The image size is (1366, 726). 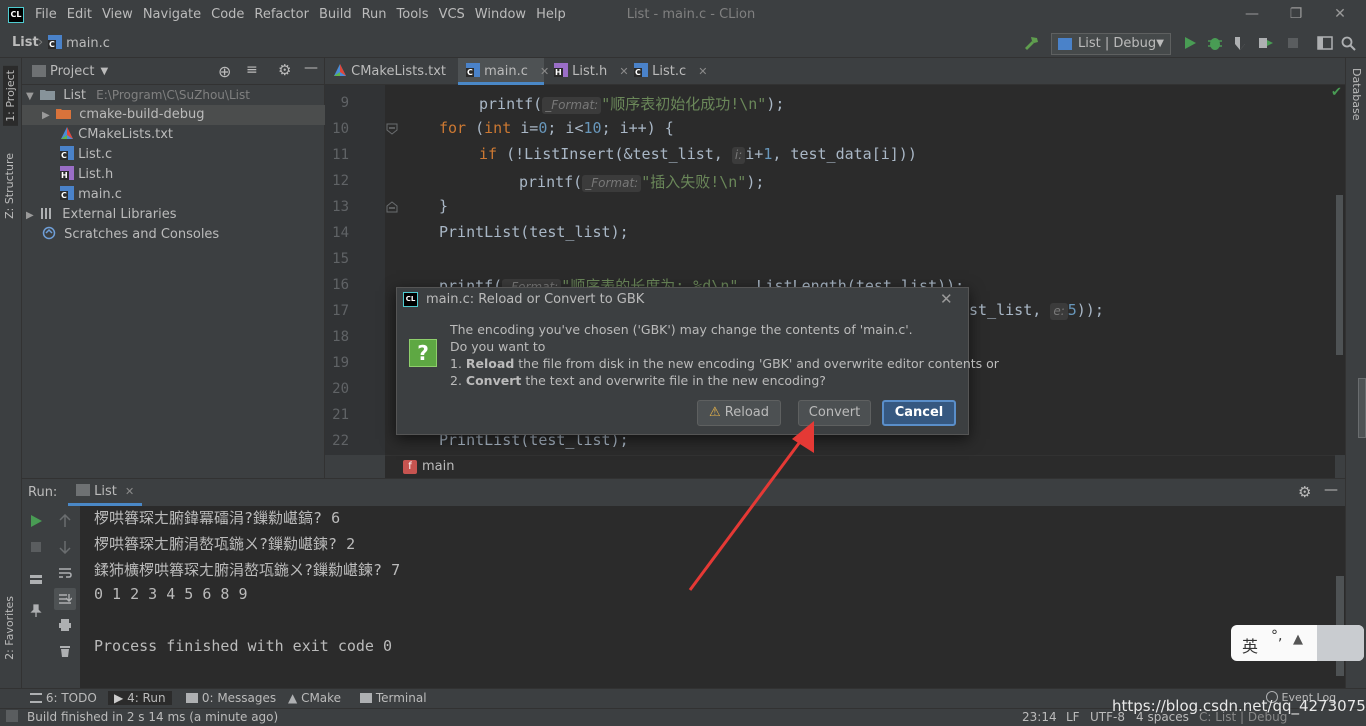 What do you see at coordinates (551, 14) in the screenshot?
I see `menu-help: Help` at bounding box center [551, 14].